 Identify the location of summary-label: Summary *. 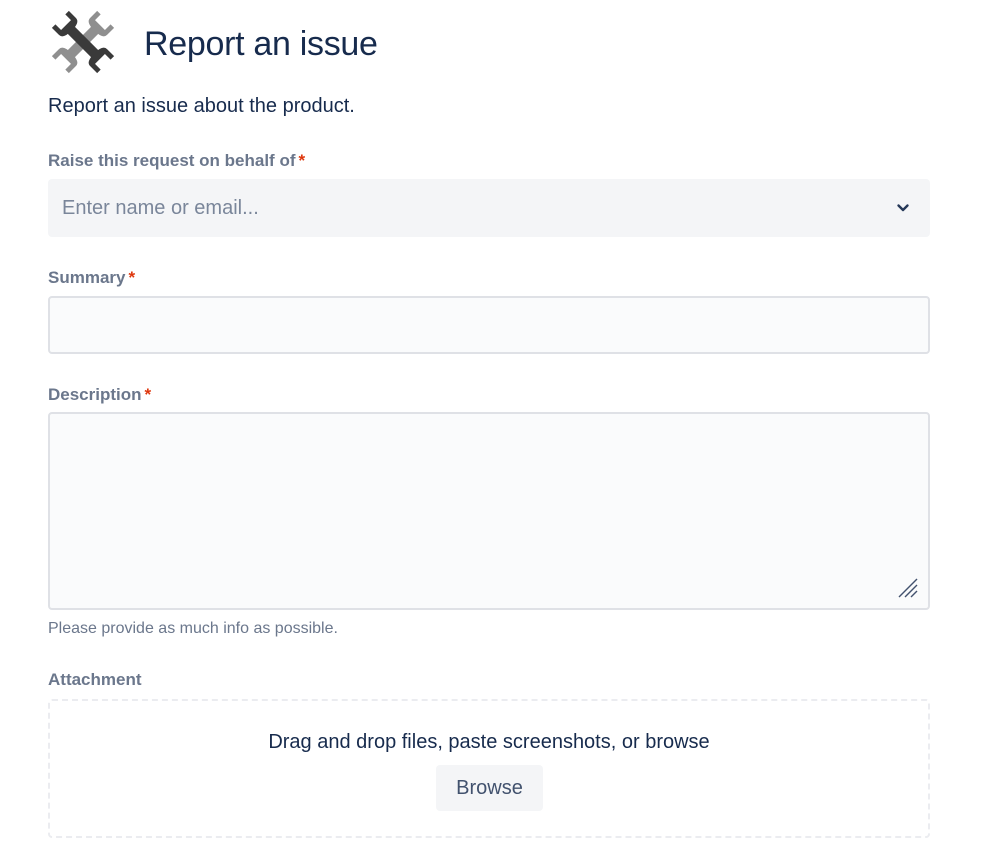
(91, 278).